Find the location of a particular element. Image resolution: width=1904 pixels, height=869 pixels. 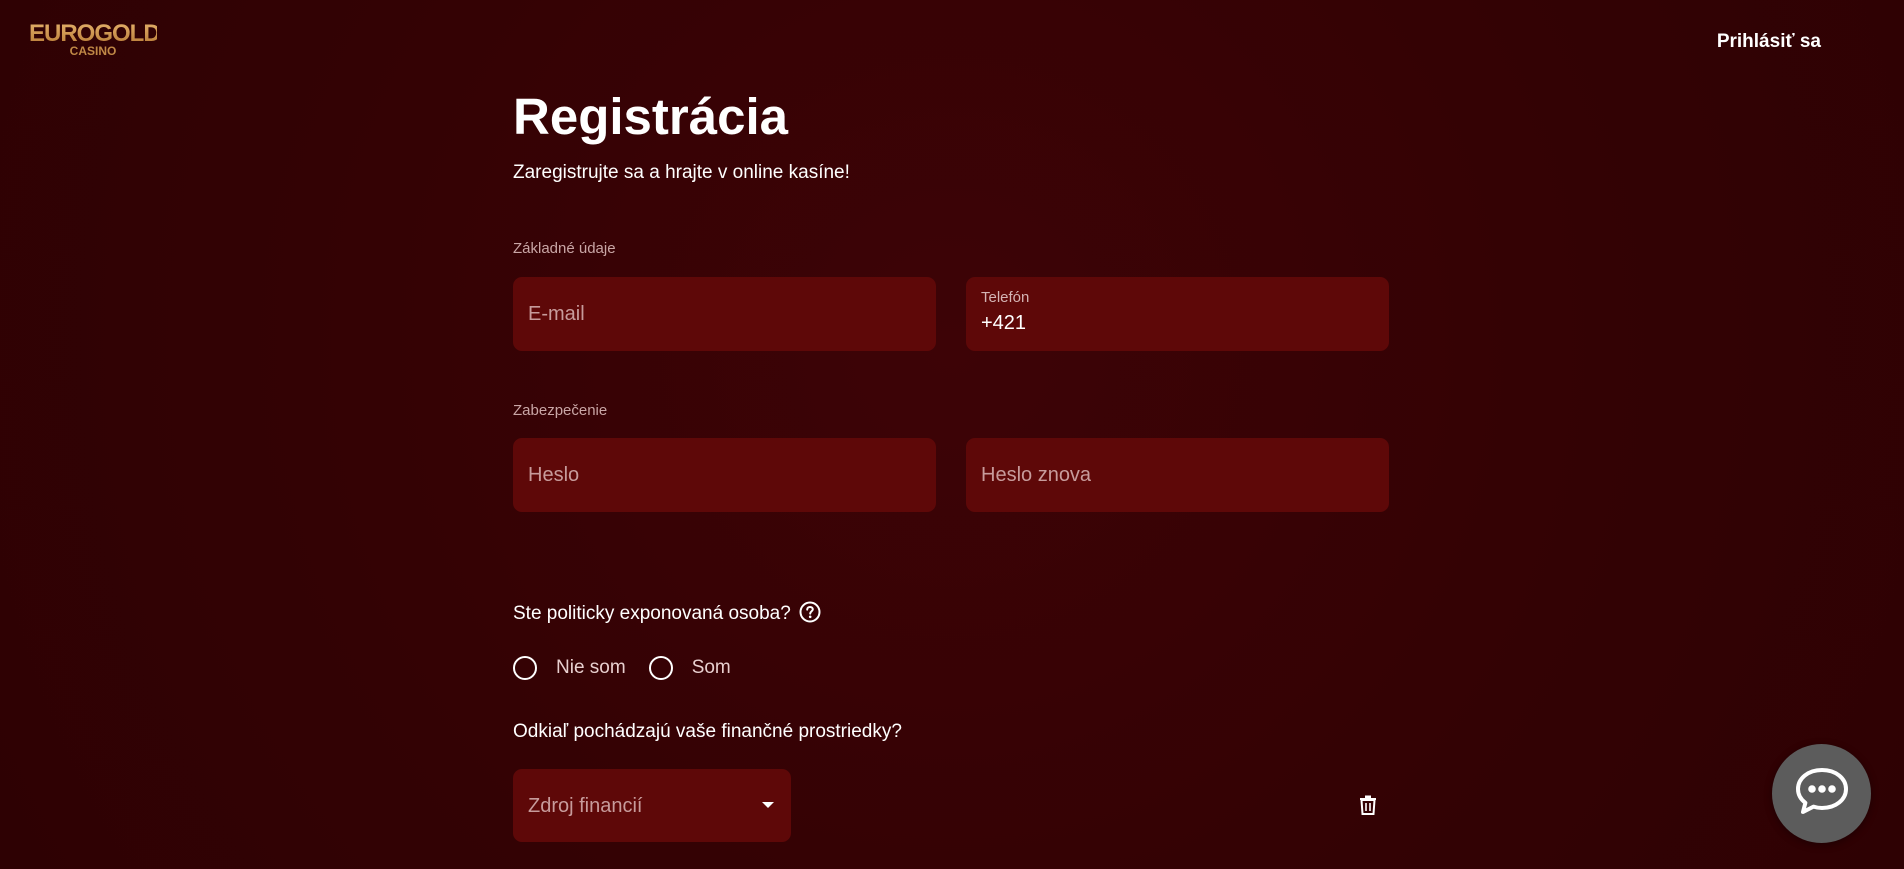

section-label-basic: Základné údaje is located at coordinates (564, 248).